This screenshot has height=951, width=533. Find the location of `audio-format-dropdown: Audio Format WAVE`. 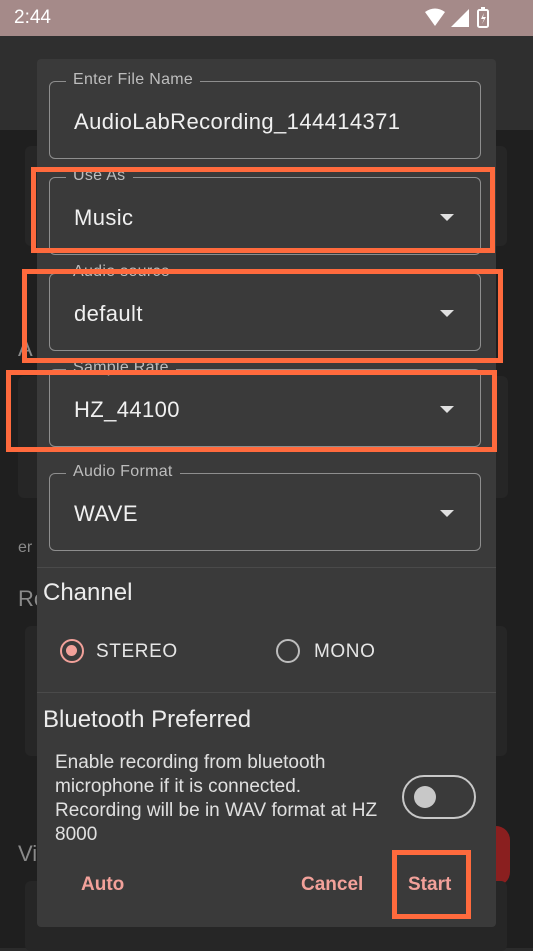

audio-format-dropdown: Audio Format WAVE is located at coordinates (265, 507).